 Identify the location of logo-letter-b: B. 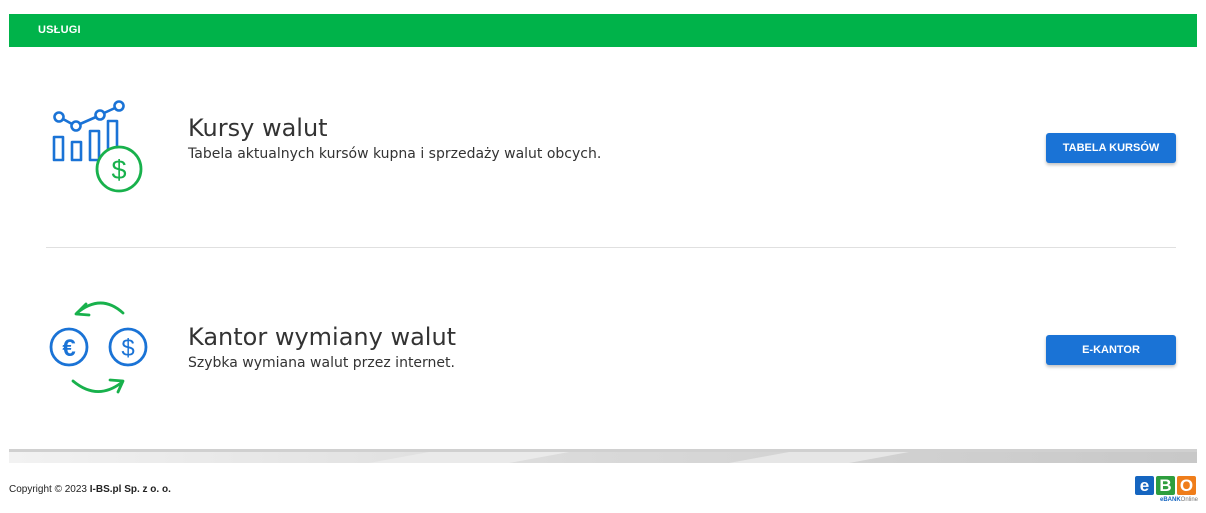
(1165, 485).